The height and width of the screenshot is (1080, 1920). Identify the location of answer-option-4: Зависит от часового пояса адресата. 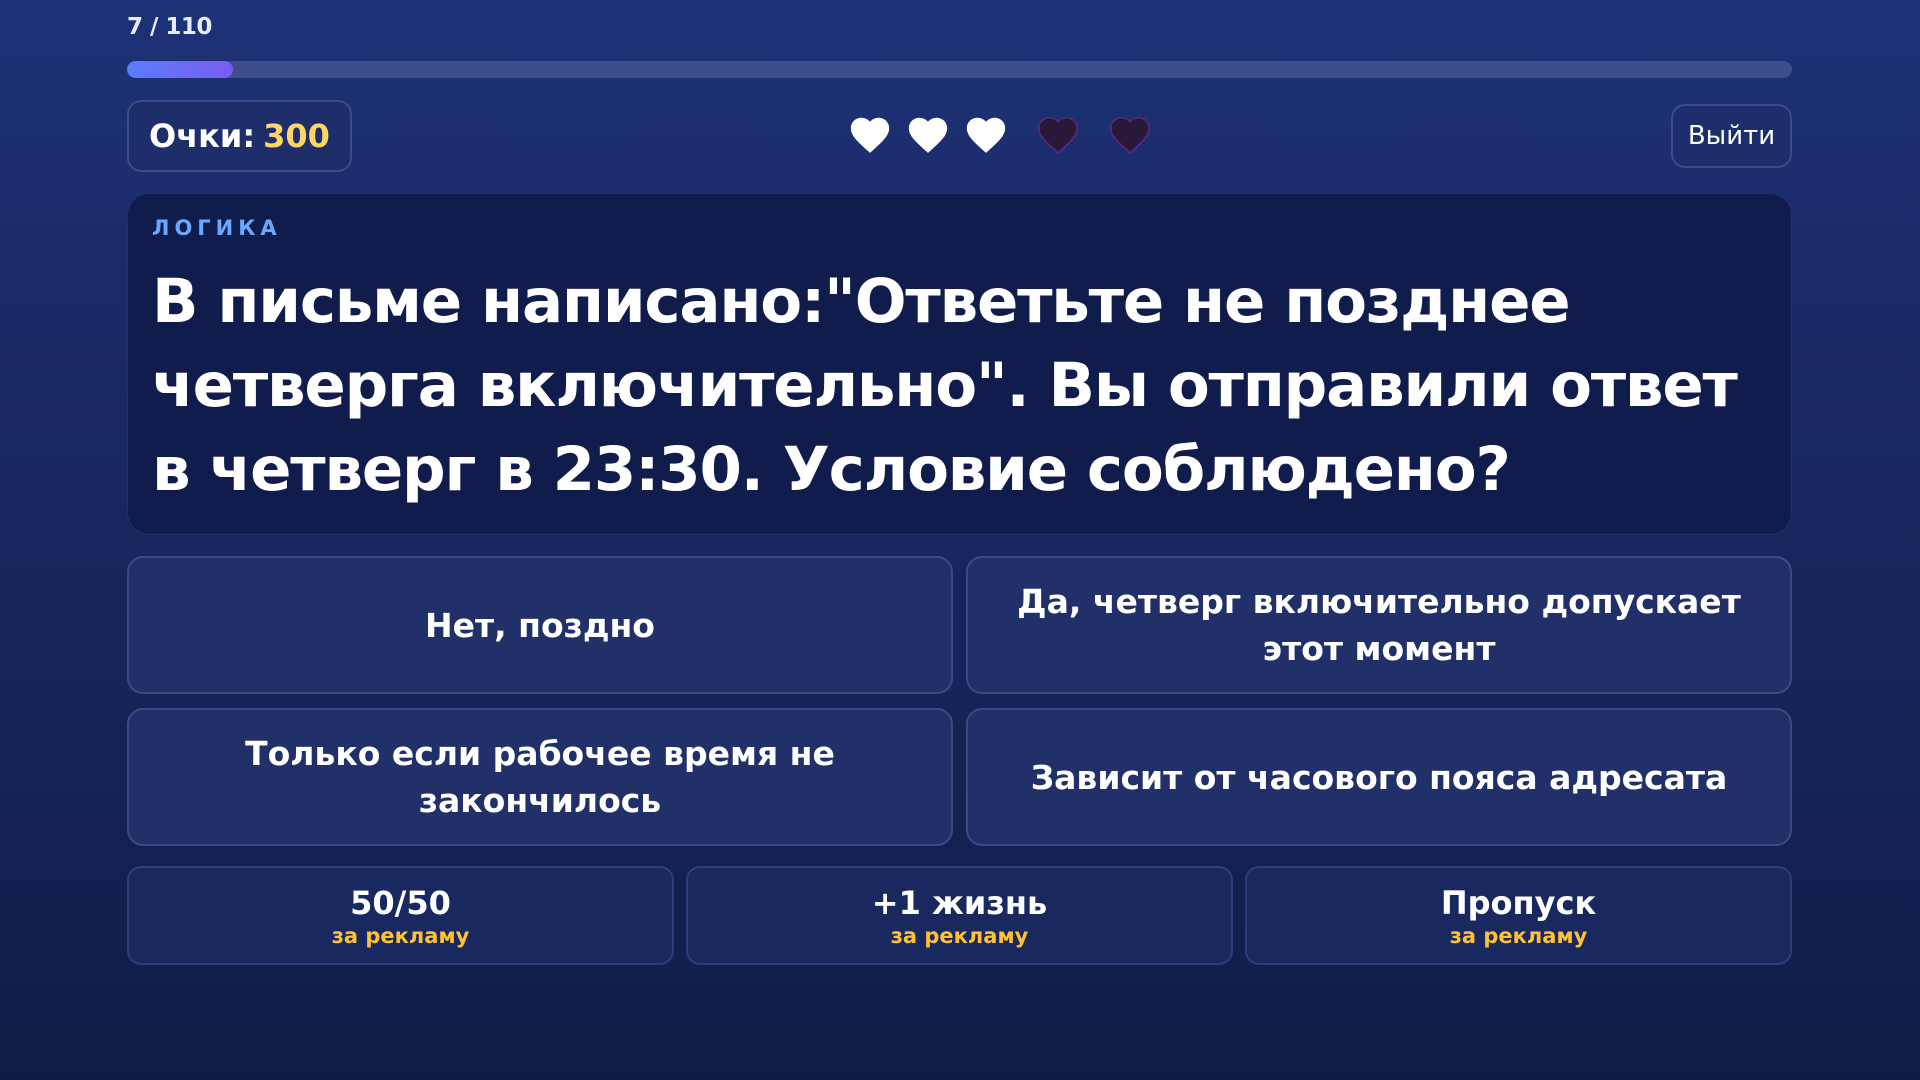
(1379, 777).